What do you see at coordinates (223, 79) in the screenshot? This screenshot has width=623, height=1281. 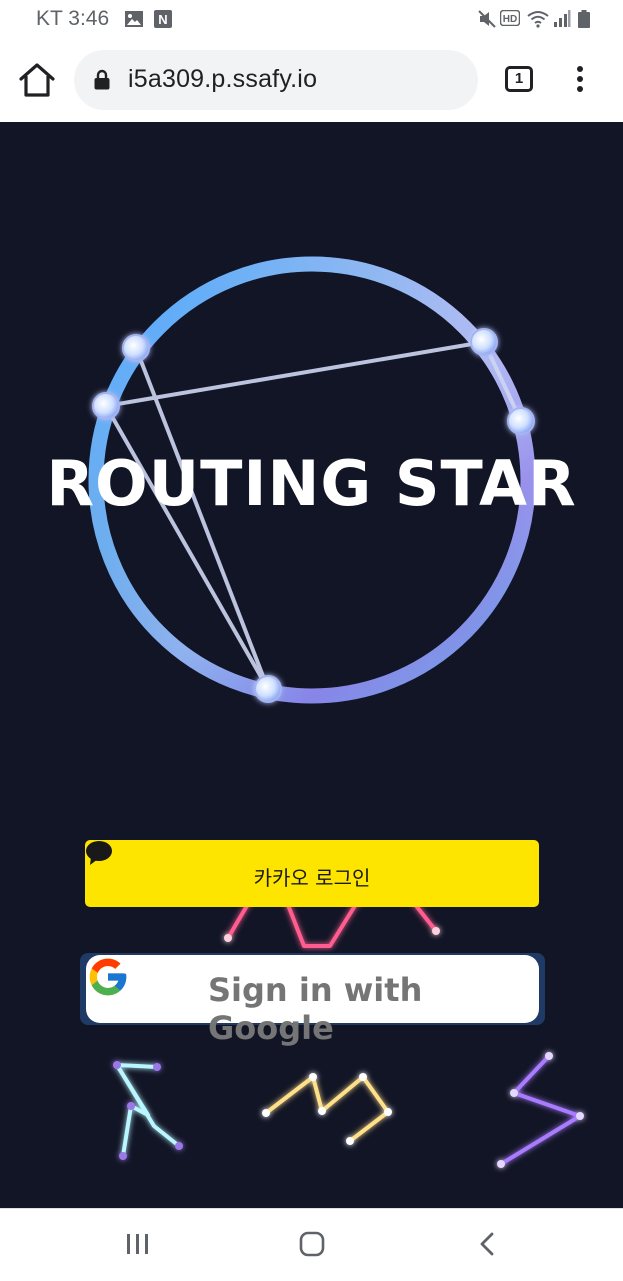 I see `url-text: i5a309.p.ssafy.io` at bounding box center [223, 79].